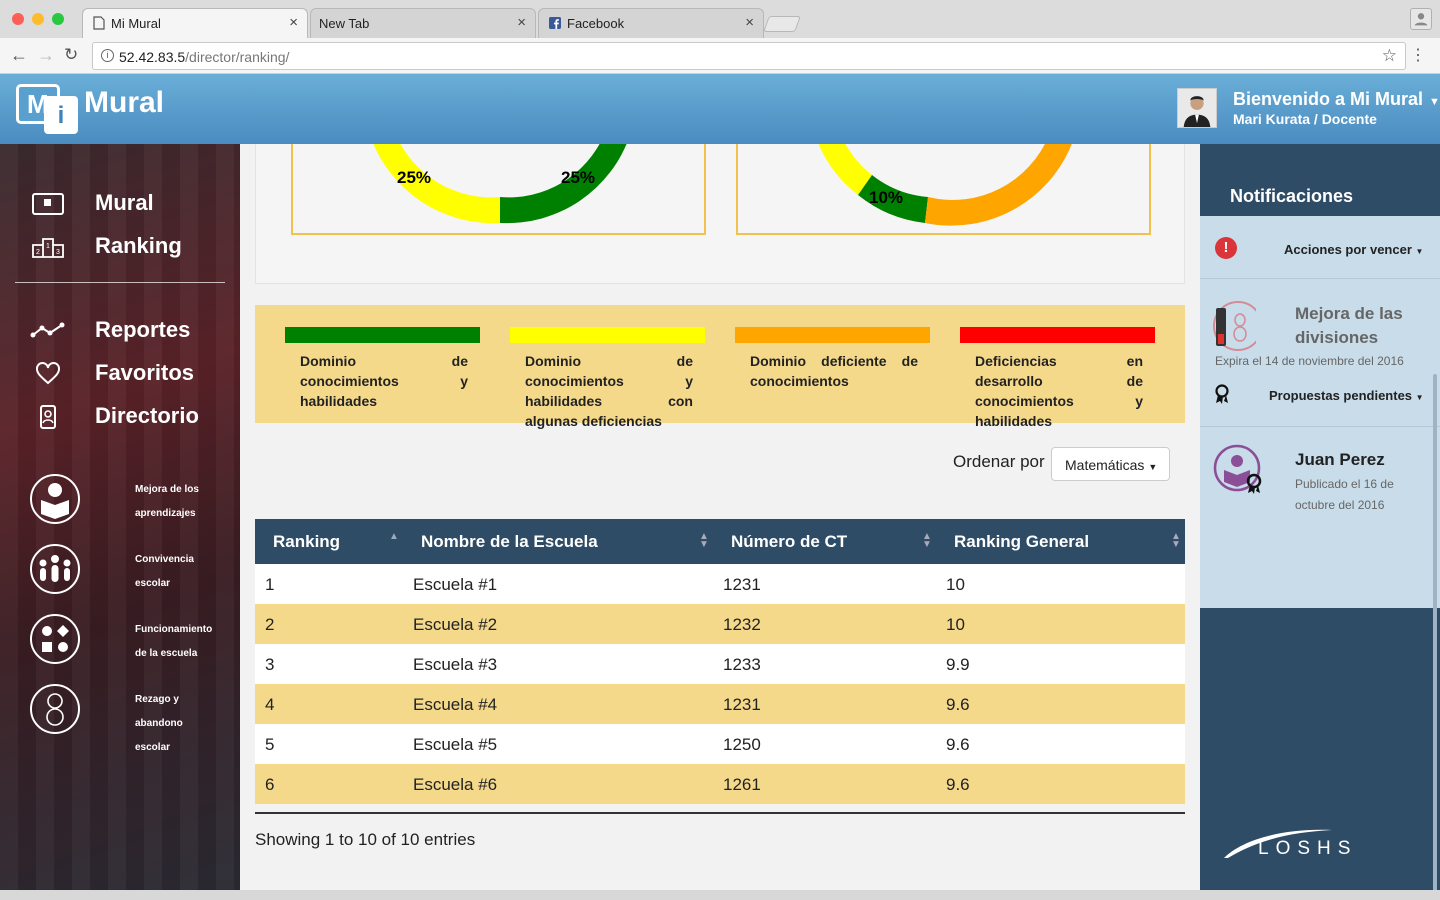 This screenshot has width=1440, height=900. Describe the element at coordinates (1365, 326) in the screenshot. I see `goal-title: Mejora de las divisiones` at that location.